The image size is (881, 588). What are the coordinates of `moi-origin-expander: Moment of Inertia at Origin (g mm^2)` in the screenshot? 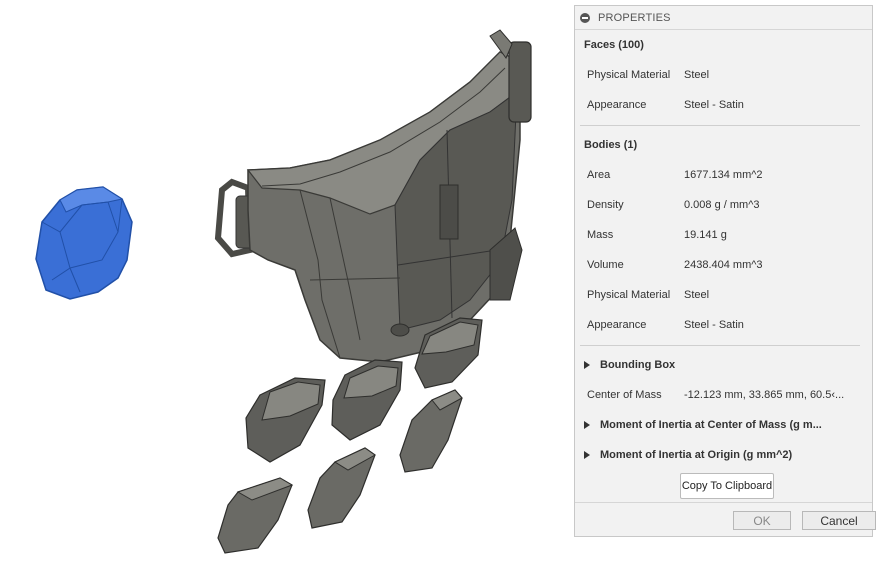 It's located at (688, 455).